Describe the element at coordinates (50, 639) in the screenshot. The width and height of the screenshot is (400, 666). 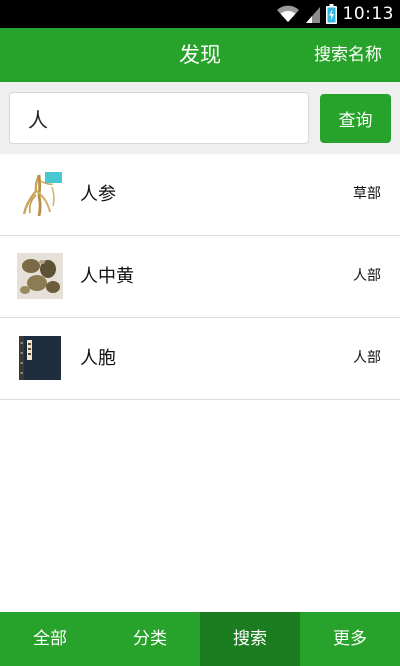
I see `tab-all: 全部` at that location.